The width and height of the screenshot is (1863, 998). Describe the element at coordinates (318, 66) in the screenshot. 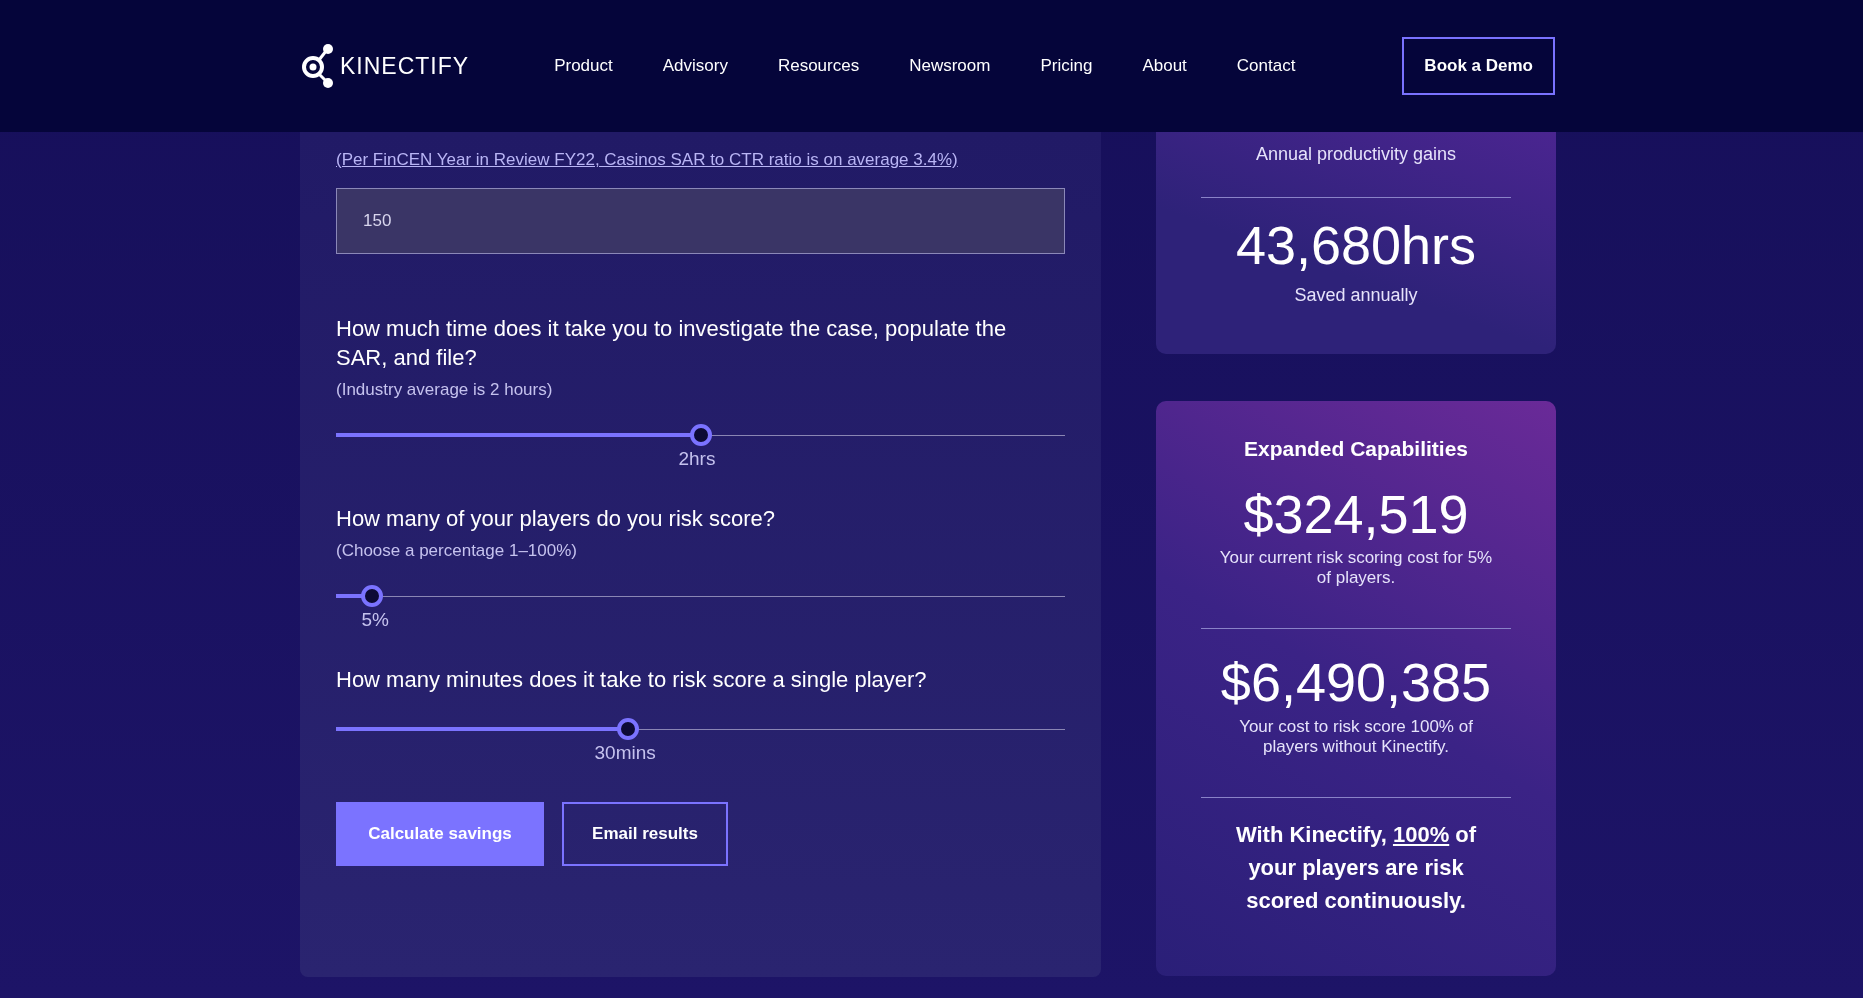

I see `logo-icon` at that location.